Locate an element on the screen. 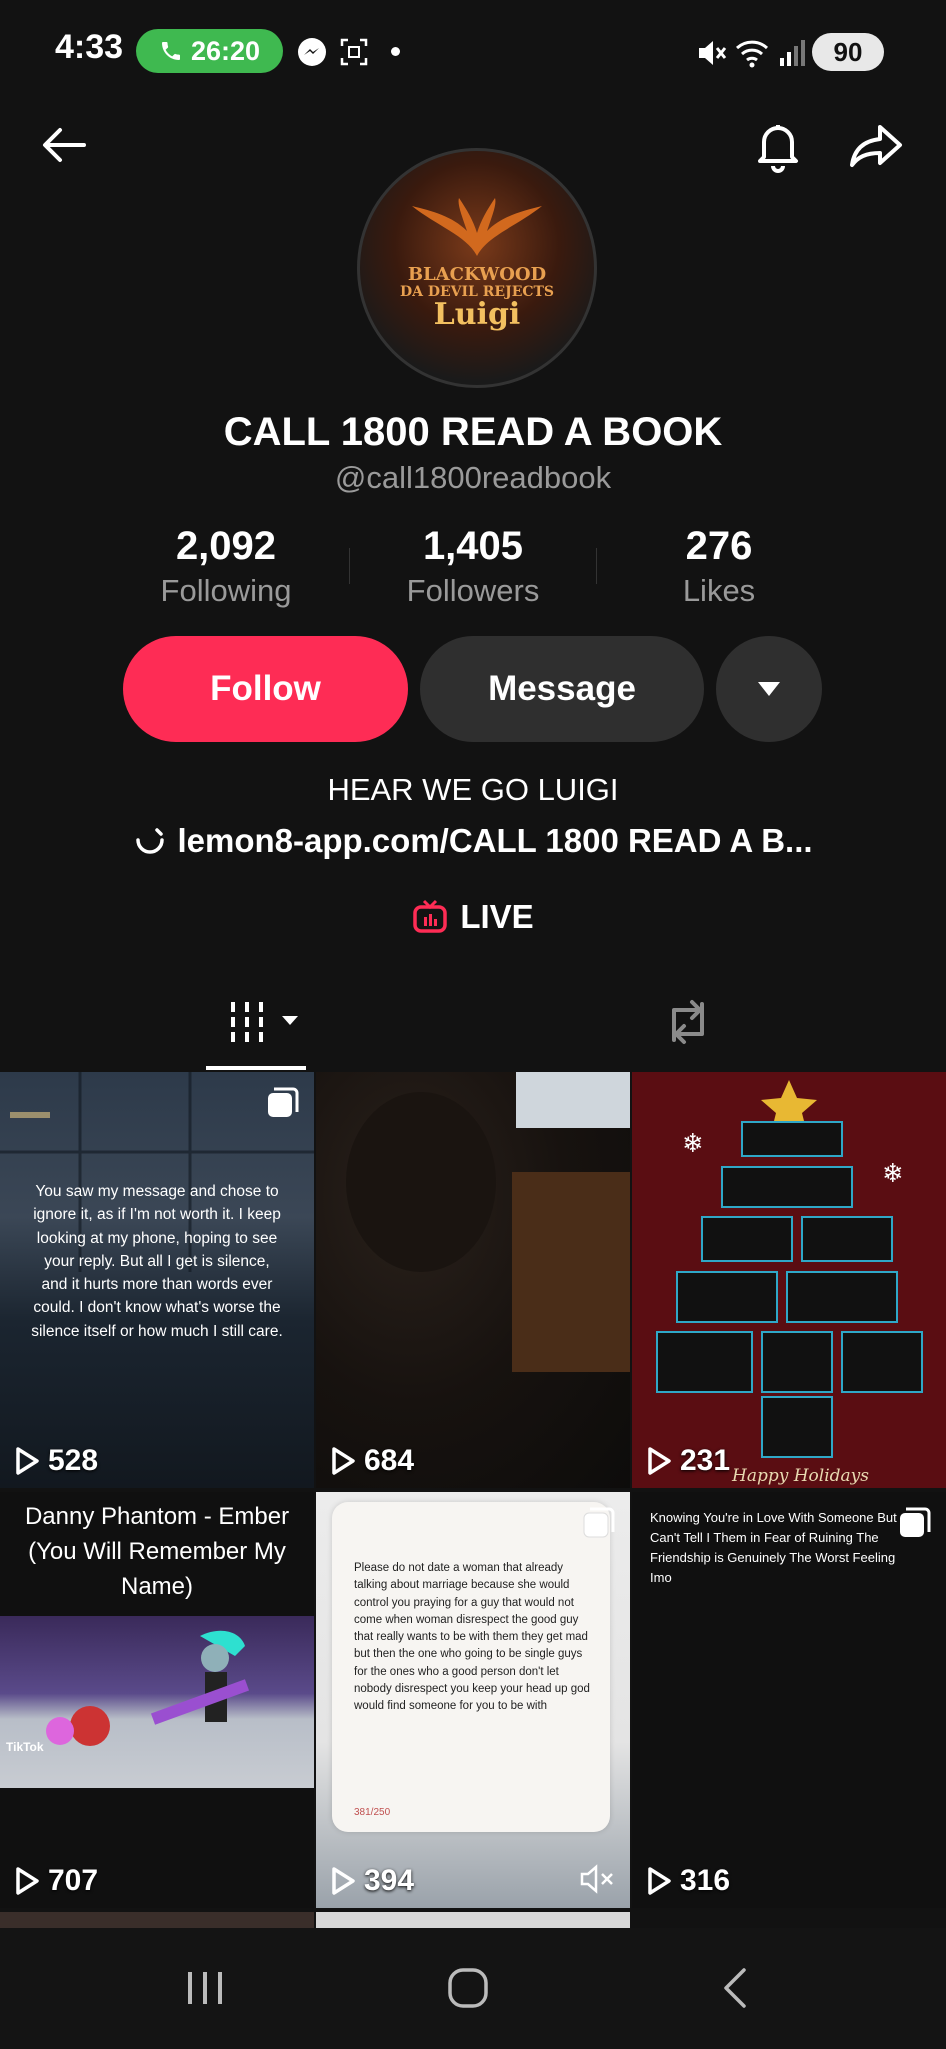 The width and height of the screenshot is (946, 2049). repost-icon is located at coordinates (688, 1022).